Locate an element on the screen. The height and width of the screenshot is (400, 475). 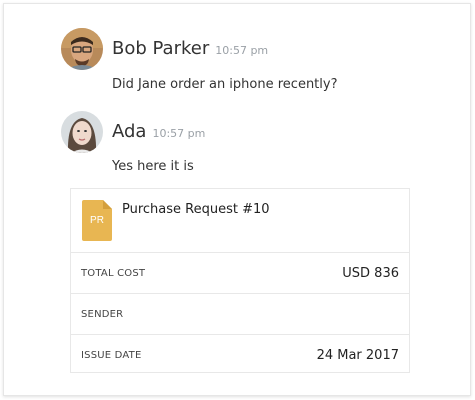
row-label: SENDER is located at coordinates (102, 314).